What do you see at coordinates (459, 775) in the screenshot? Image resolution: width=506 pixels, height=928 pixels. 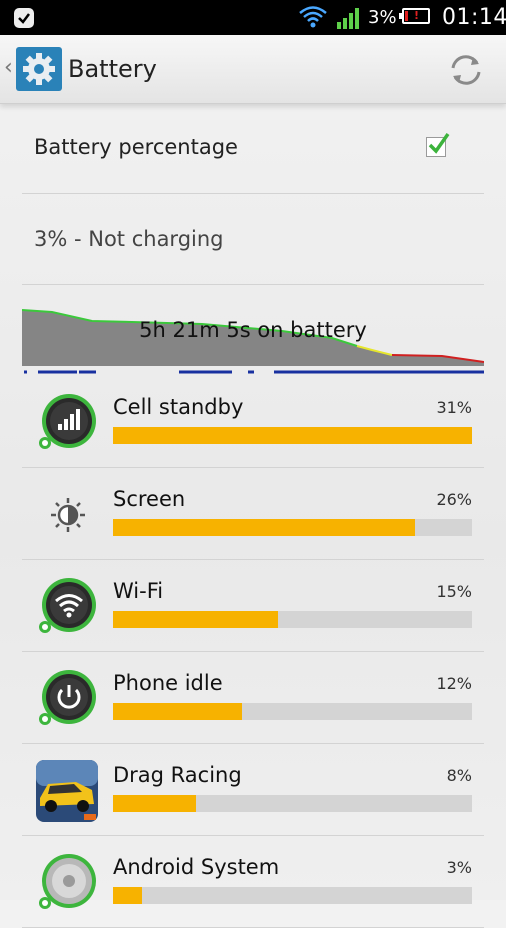 I see `usage-percent: 8%` at bounding box center [459, 775].